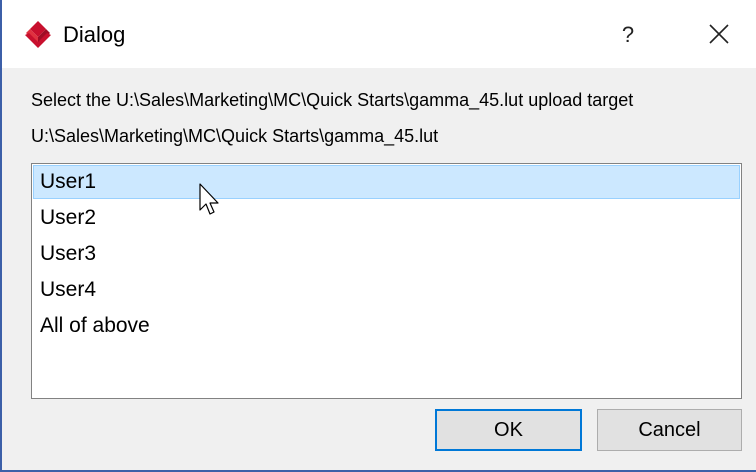 The image size is (756, 472). I want to click on app-logo-icon, so click(38, 35).